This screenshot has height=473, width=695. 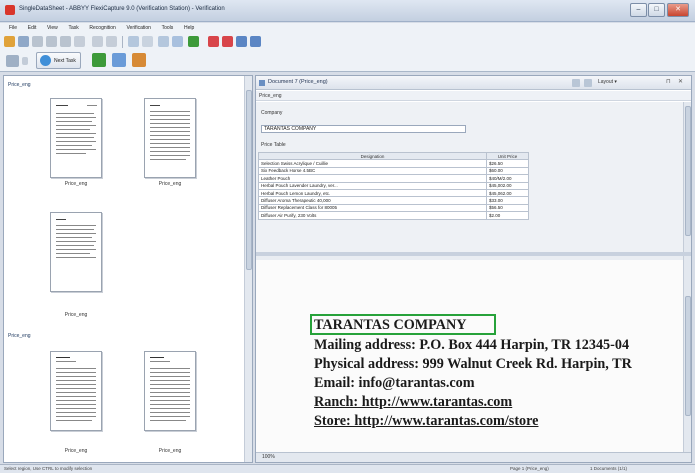 What do you see at coordinates (213, 41) in the screenshot?
I see `reject-icon` at bounding box center [213, 41].